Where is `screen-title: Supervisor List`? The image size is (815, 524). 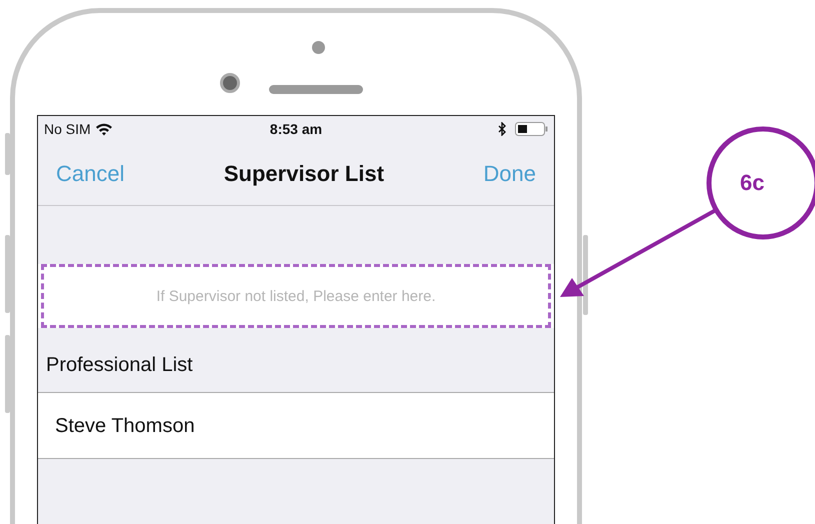 screen-title: Supervisor List is located at coordinates (304, 174).